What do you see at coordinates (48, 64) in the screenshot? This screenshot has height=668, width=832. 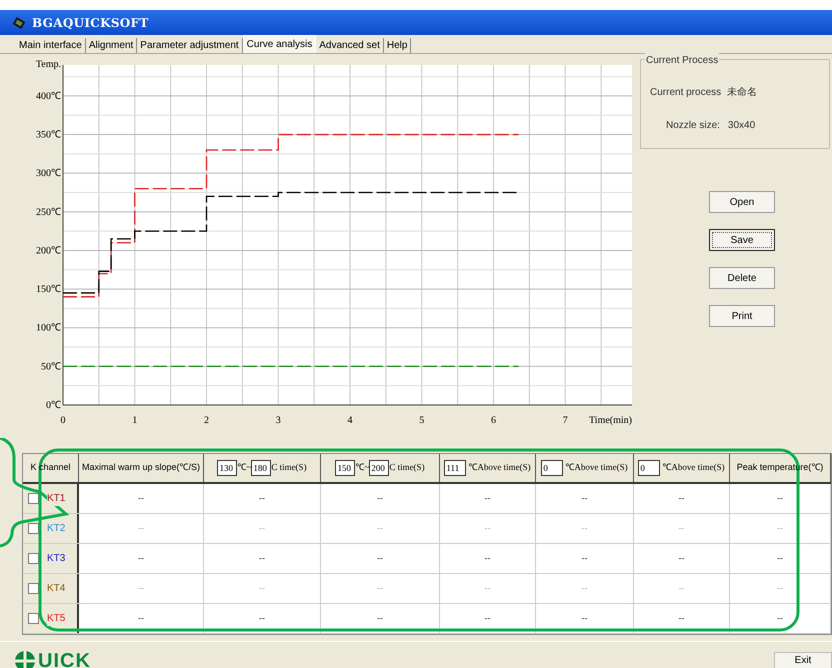 I see `y-axis-title: Temp.` at bounding box center [48, 64].